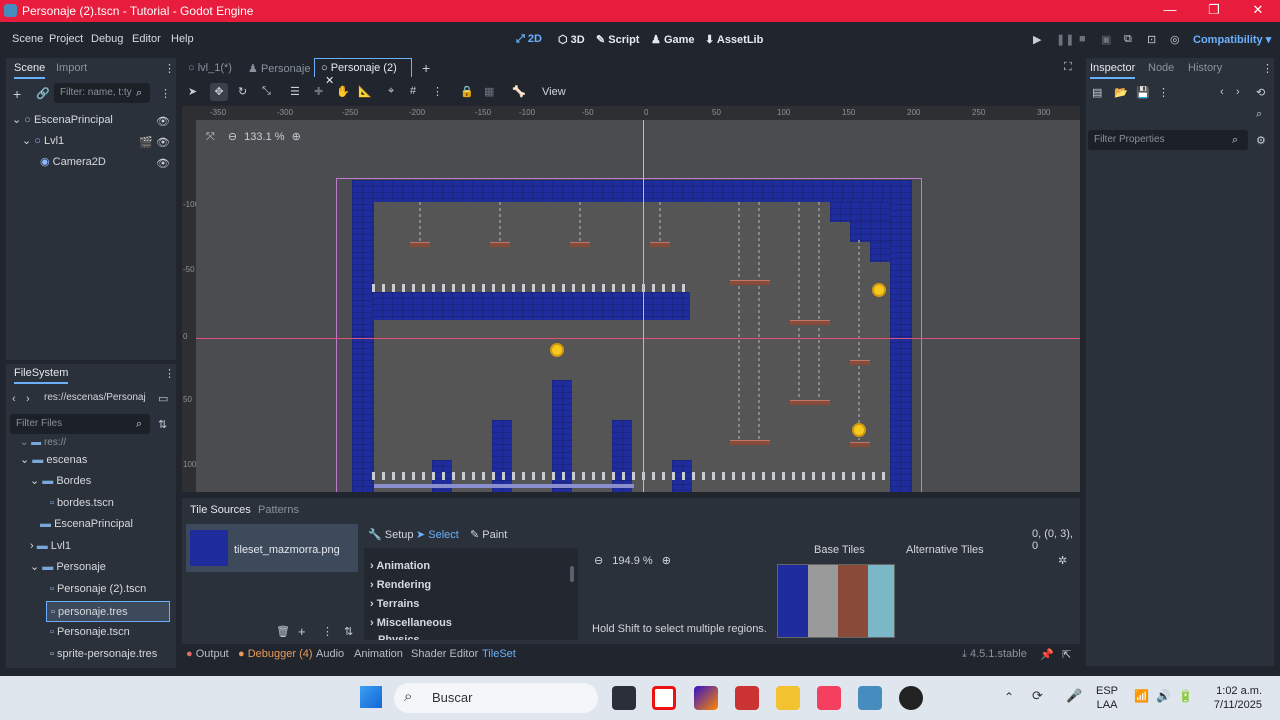  What do you see at coordinates (1121, 92) in the screenshot?
I see `open-resource-icon: 📂` at bounding box center [1121, 92].